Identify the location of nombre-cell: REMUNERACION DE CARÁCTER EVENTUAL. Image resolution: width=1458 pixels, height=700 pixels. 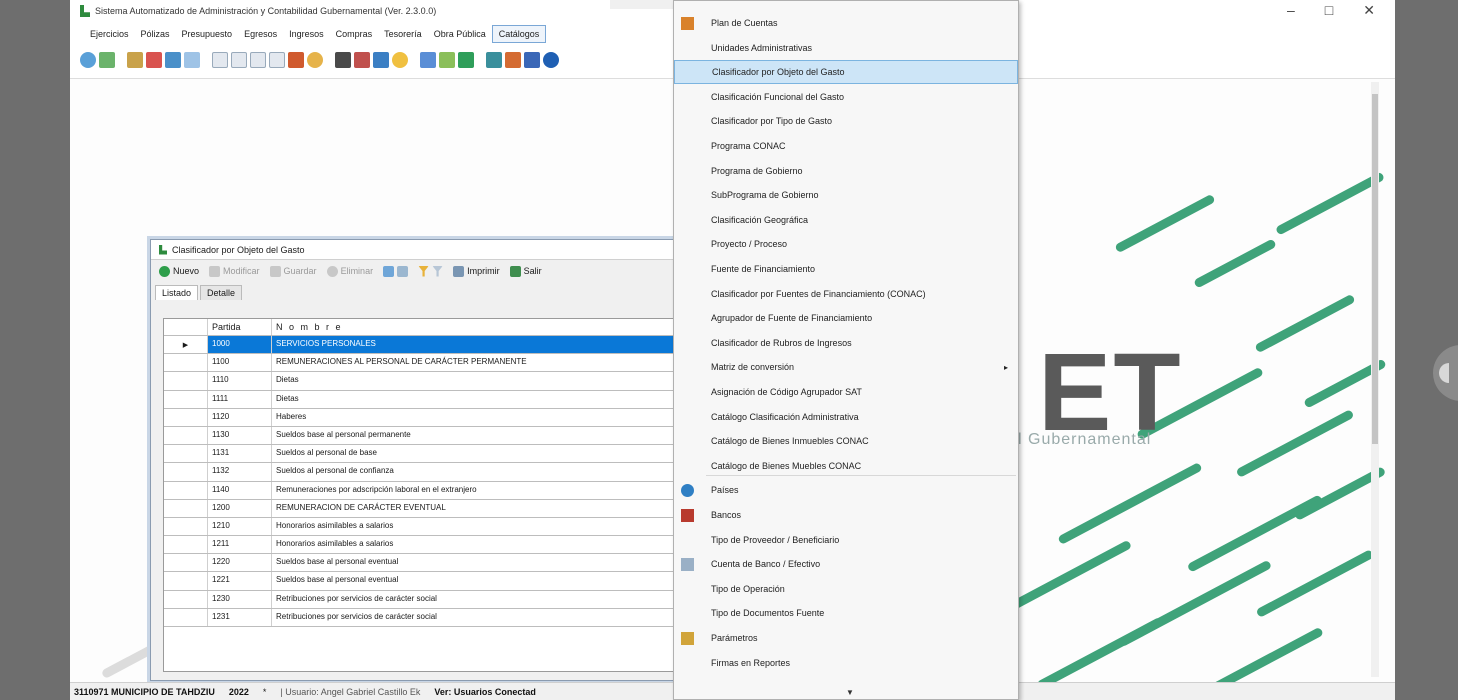
(477, 508).